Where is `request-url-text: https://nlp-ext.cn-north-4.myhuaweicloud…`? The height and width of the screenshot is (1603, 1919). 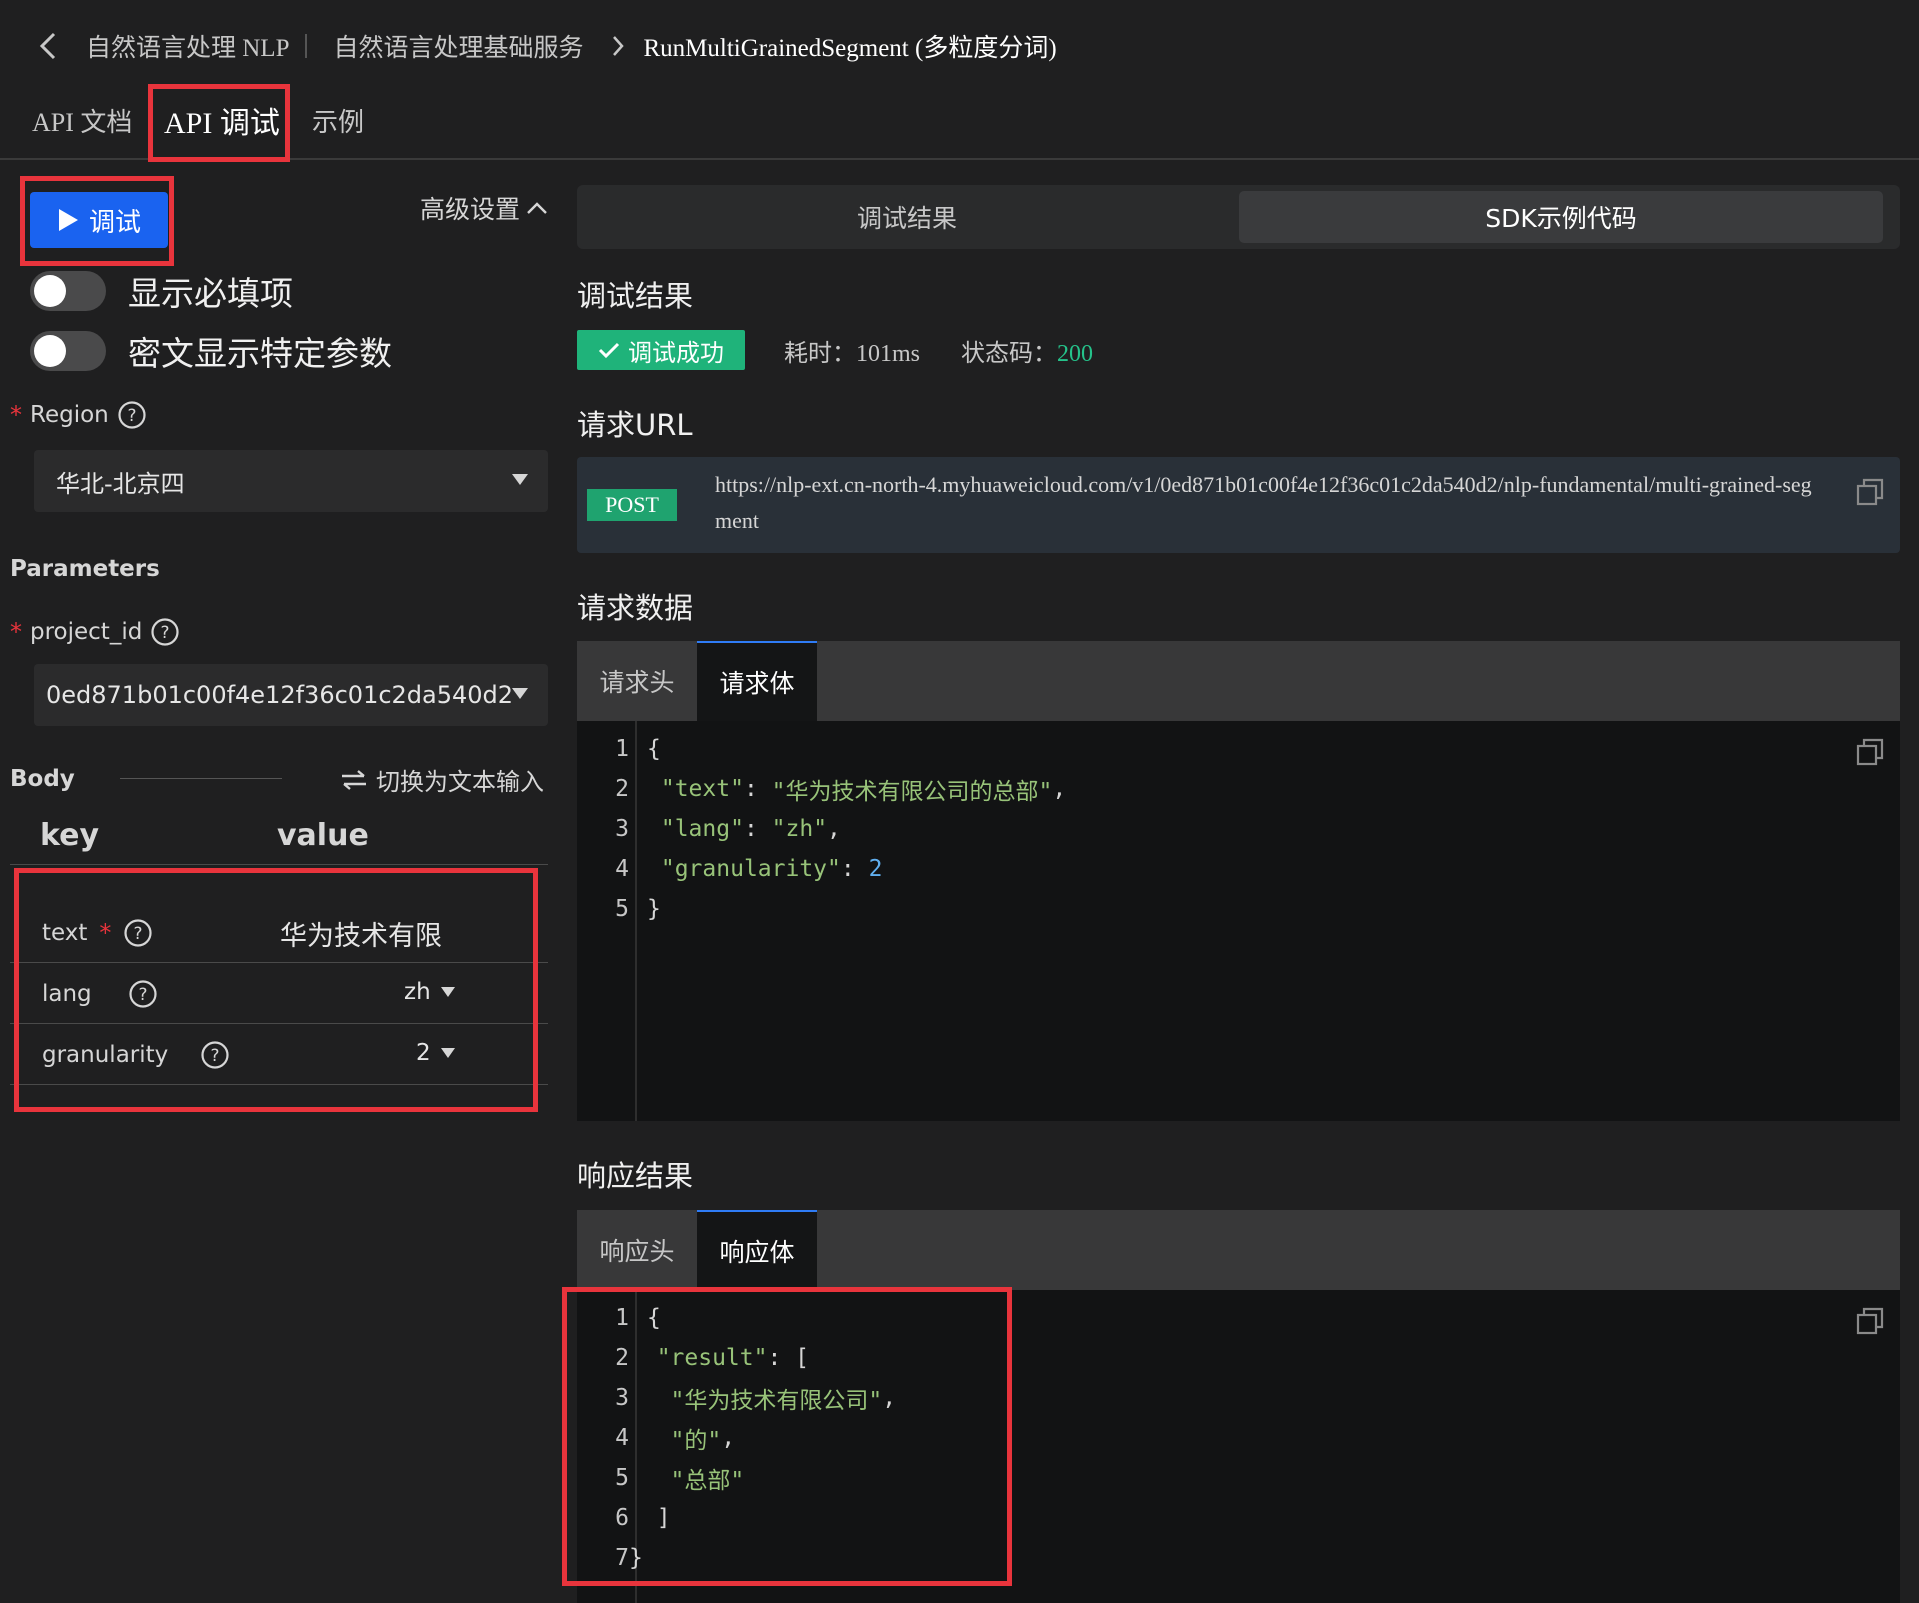
request-url-text: https://nlp-ext.cn-north-4.myhuaweicloud… is located at coordinates (1263, 502).